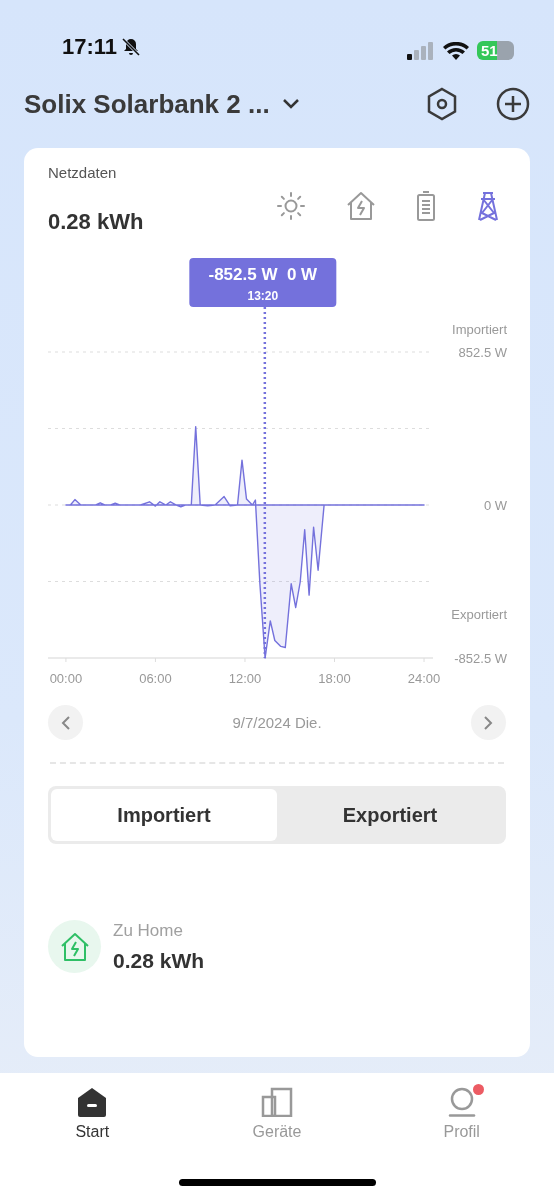  Describe the element at coordinates (513, 104) in the screenshot. I see `add-icon` at that location.